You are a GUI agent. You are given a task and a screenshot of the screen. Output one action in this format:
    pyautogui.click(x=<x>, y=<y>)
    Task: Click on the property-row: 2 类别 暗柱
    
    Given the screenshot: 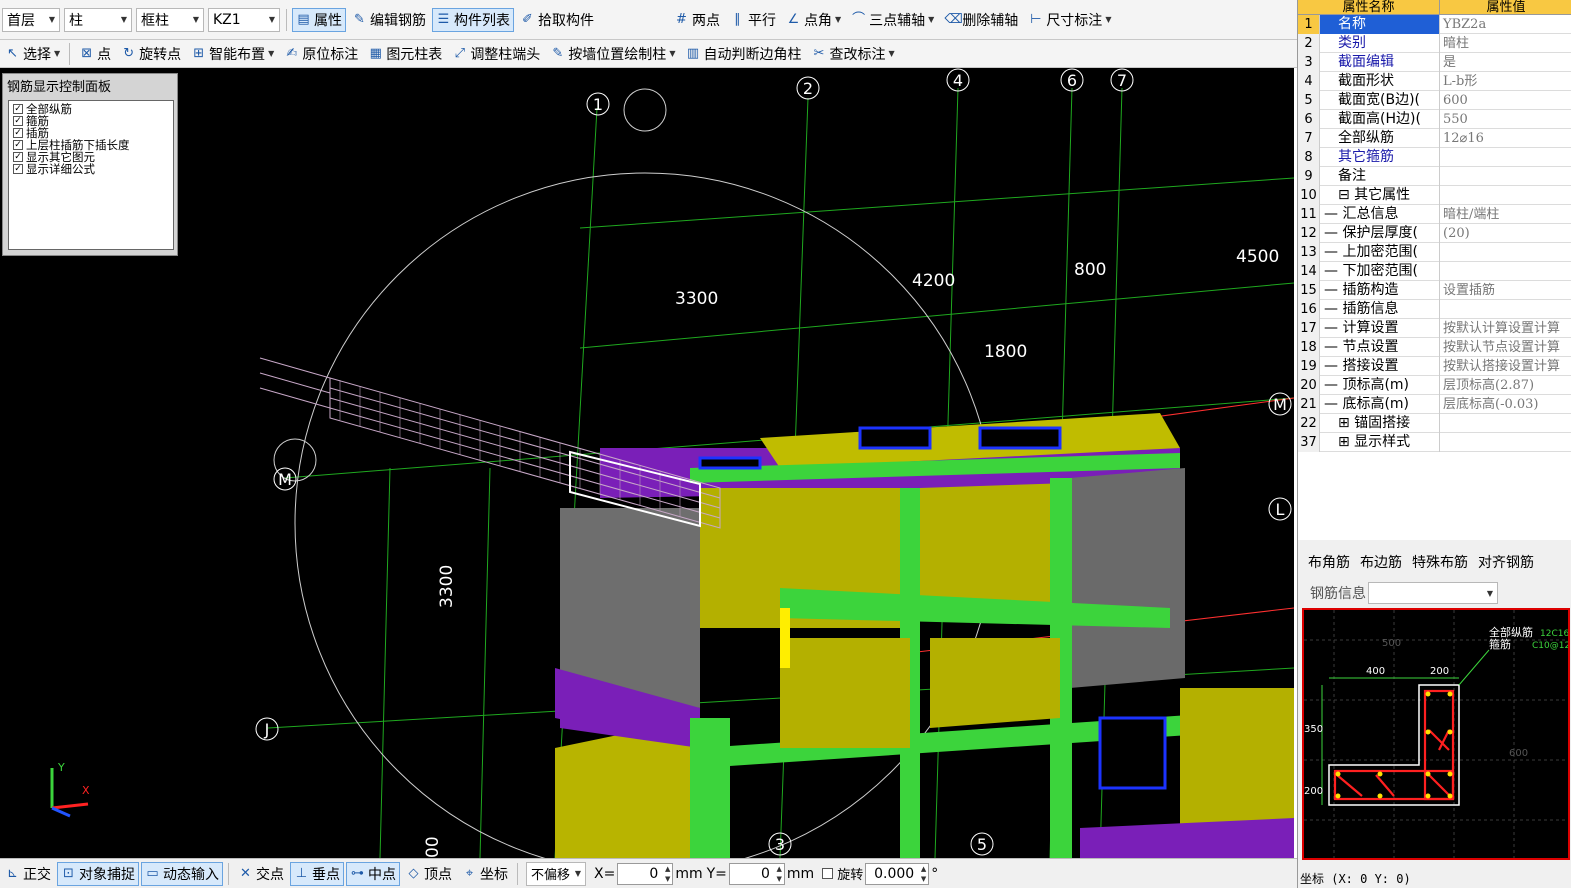 What is the action you would take?
    pyautogui.click(x=1434, y=43)
    